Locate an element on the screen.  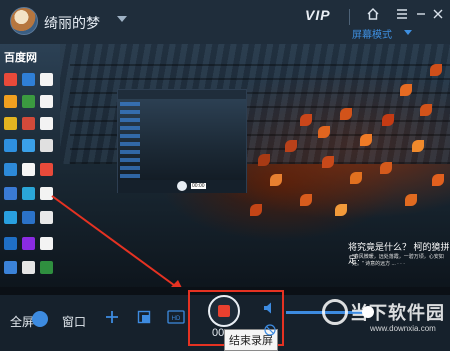
crop-icon is located at coordinates (144, 317).